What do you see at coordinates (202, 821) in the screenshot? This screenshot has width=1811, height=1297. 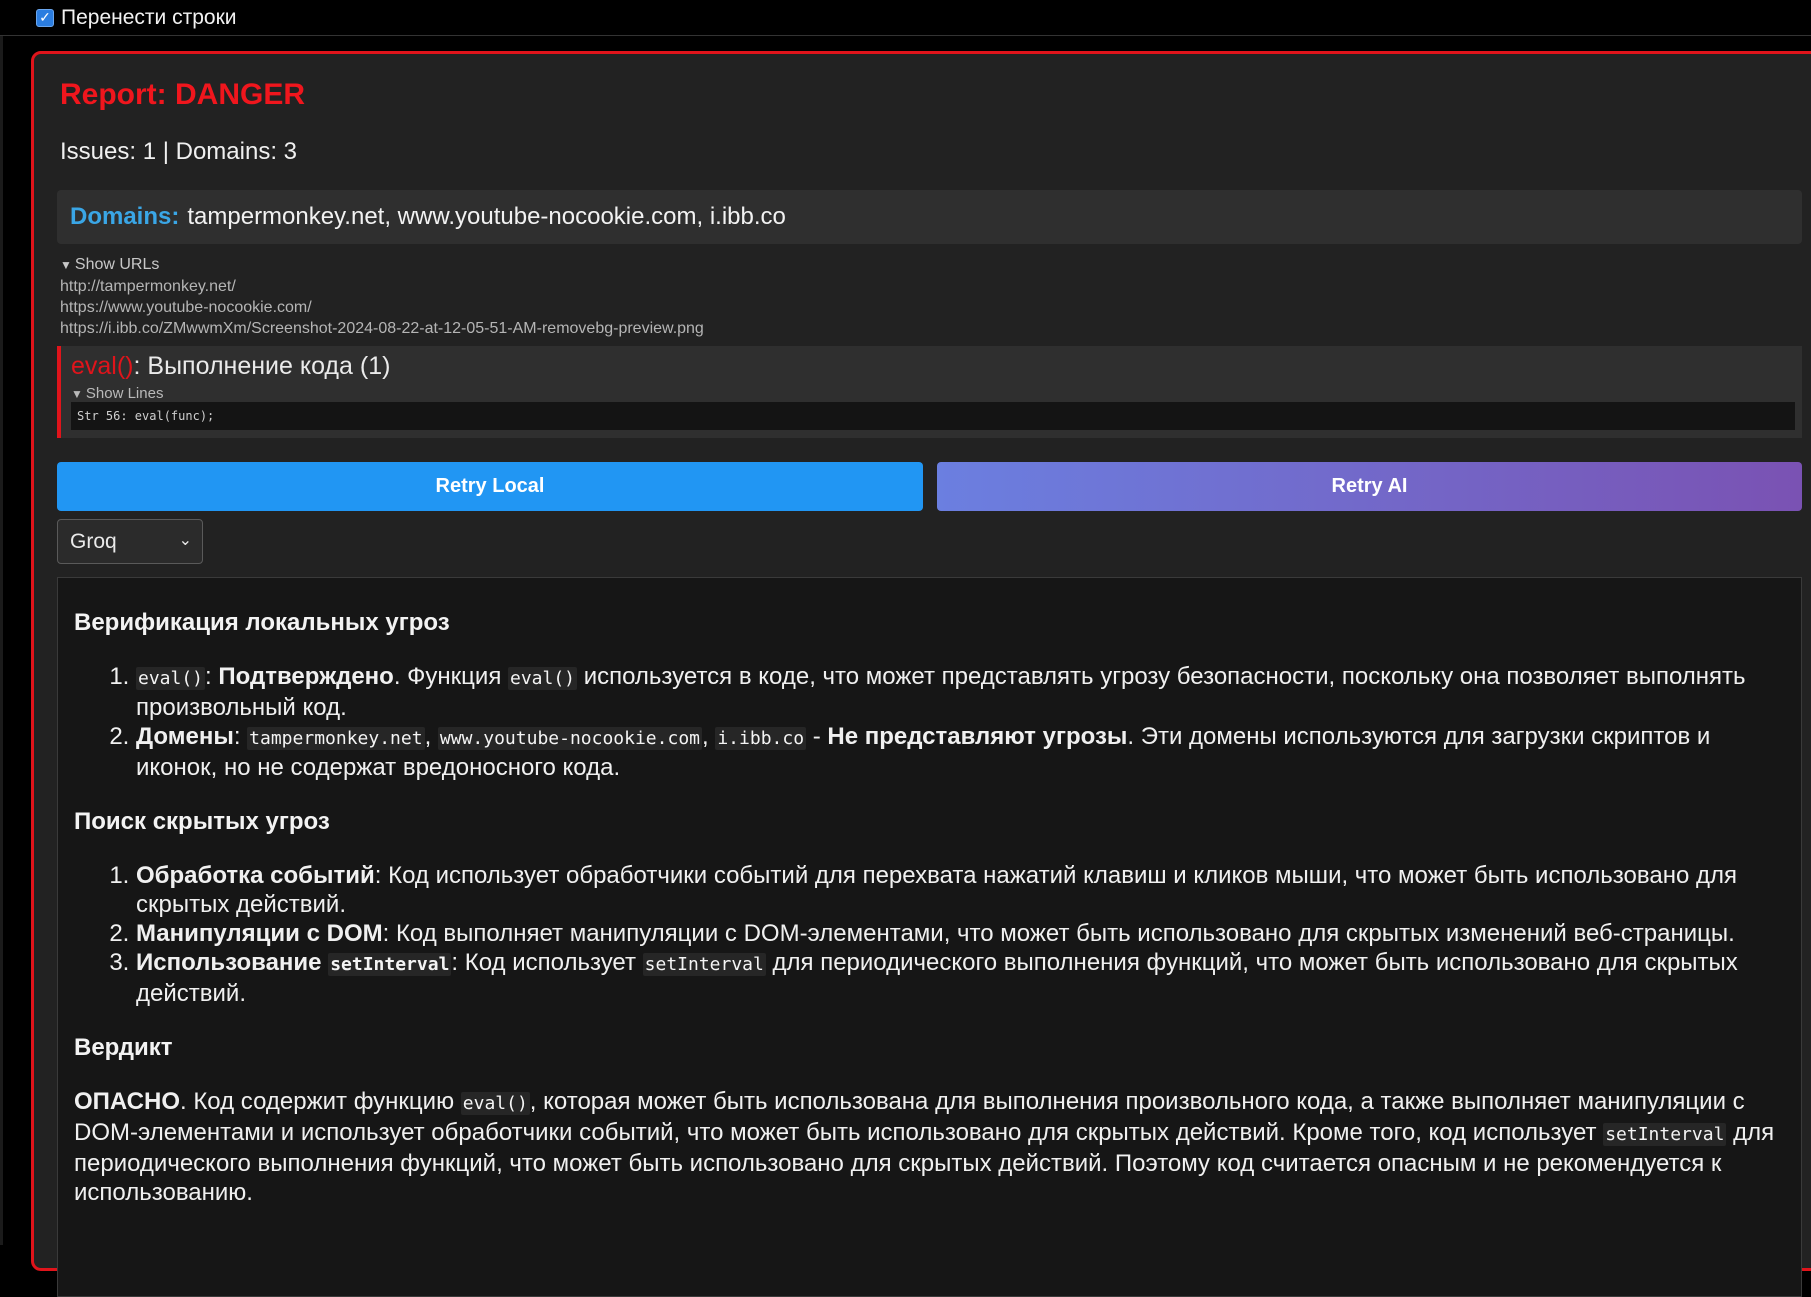 I see `section-heading: Поиск скрытых угроз` at bounding box center [202, 821].